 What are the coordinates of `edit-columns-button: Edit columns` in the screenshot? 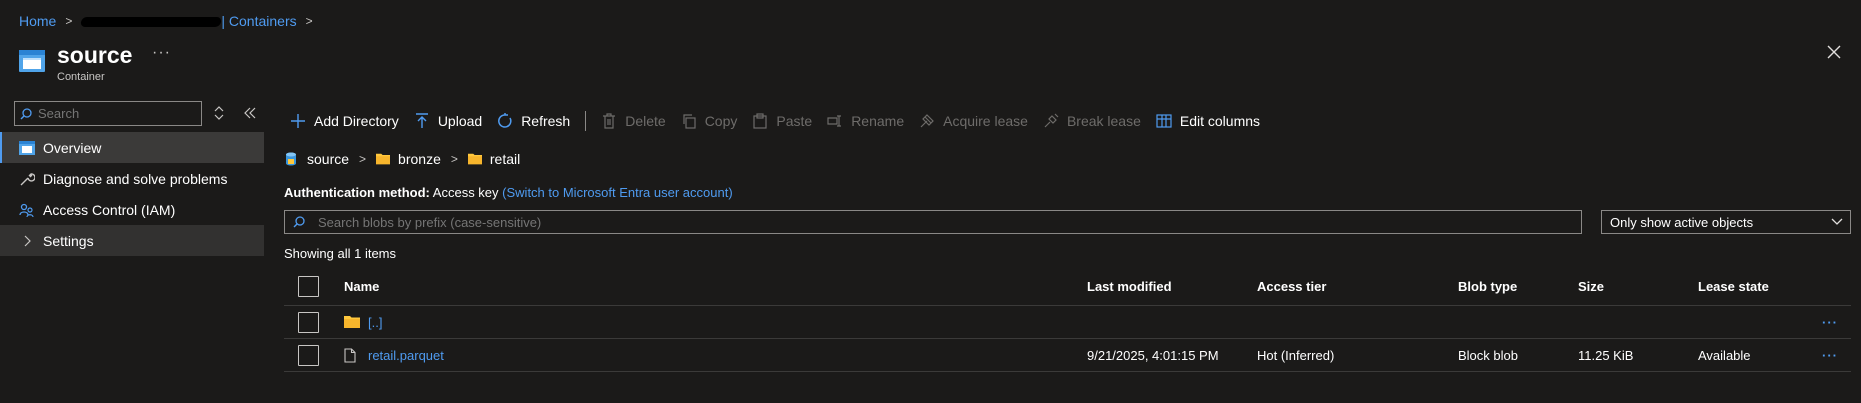 It's located at (1208, 121).